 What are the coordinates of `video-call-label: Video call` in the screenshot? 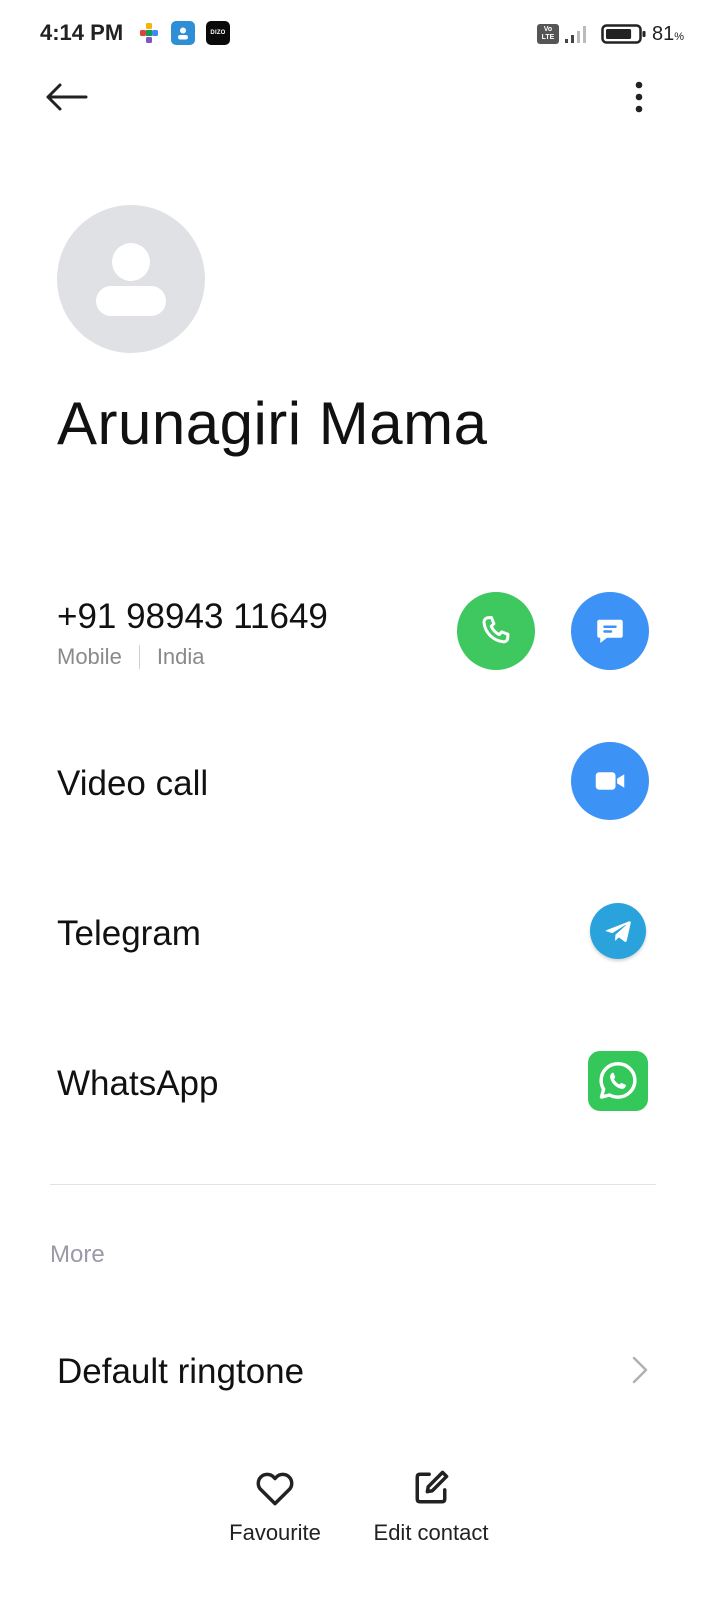 It's located at (132, 784).